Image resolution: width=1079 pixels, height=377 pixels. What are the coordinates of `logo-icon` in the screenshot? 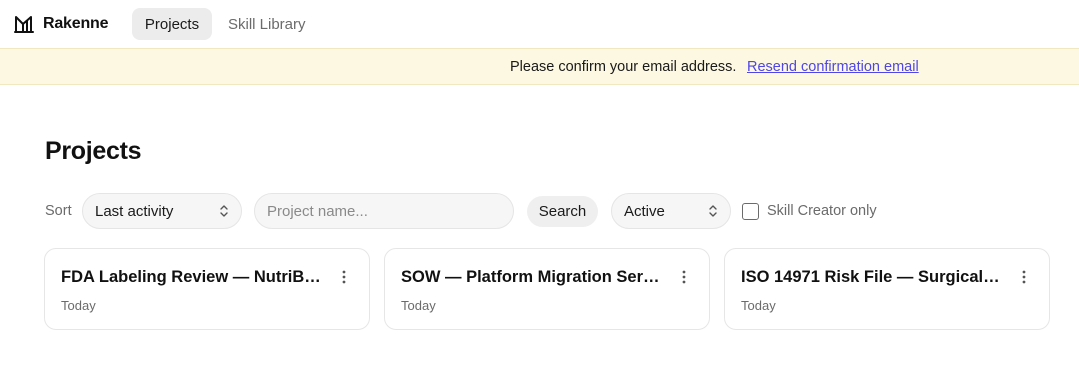 It's located at (24, 24).